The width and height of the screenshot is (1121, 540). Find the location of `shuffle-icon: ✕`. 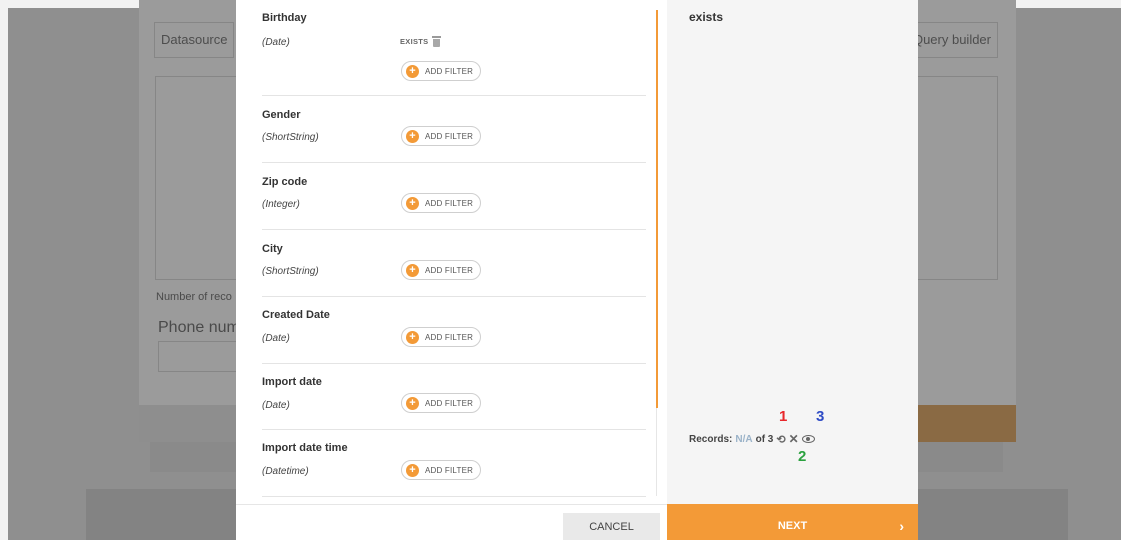

shuffle-icon: ✕ is located at coordinates (794, 439).